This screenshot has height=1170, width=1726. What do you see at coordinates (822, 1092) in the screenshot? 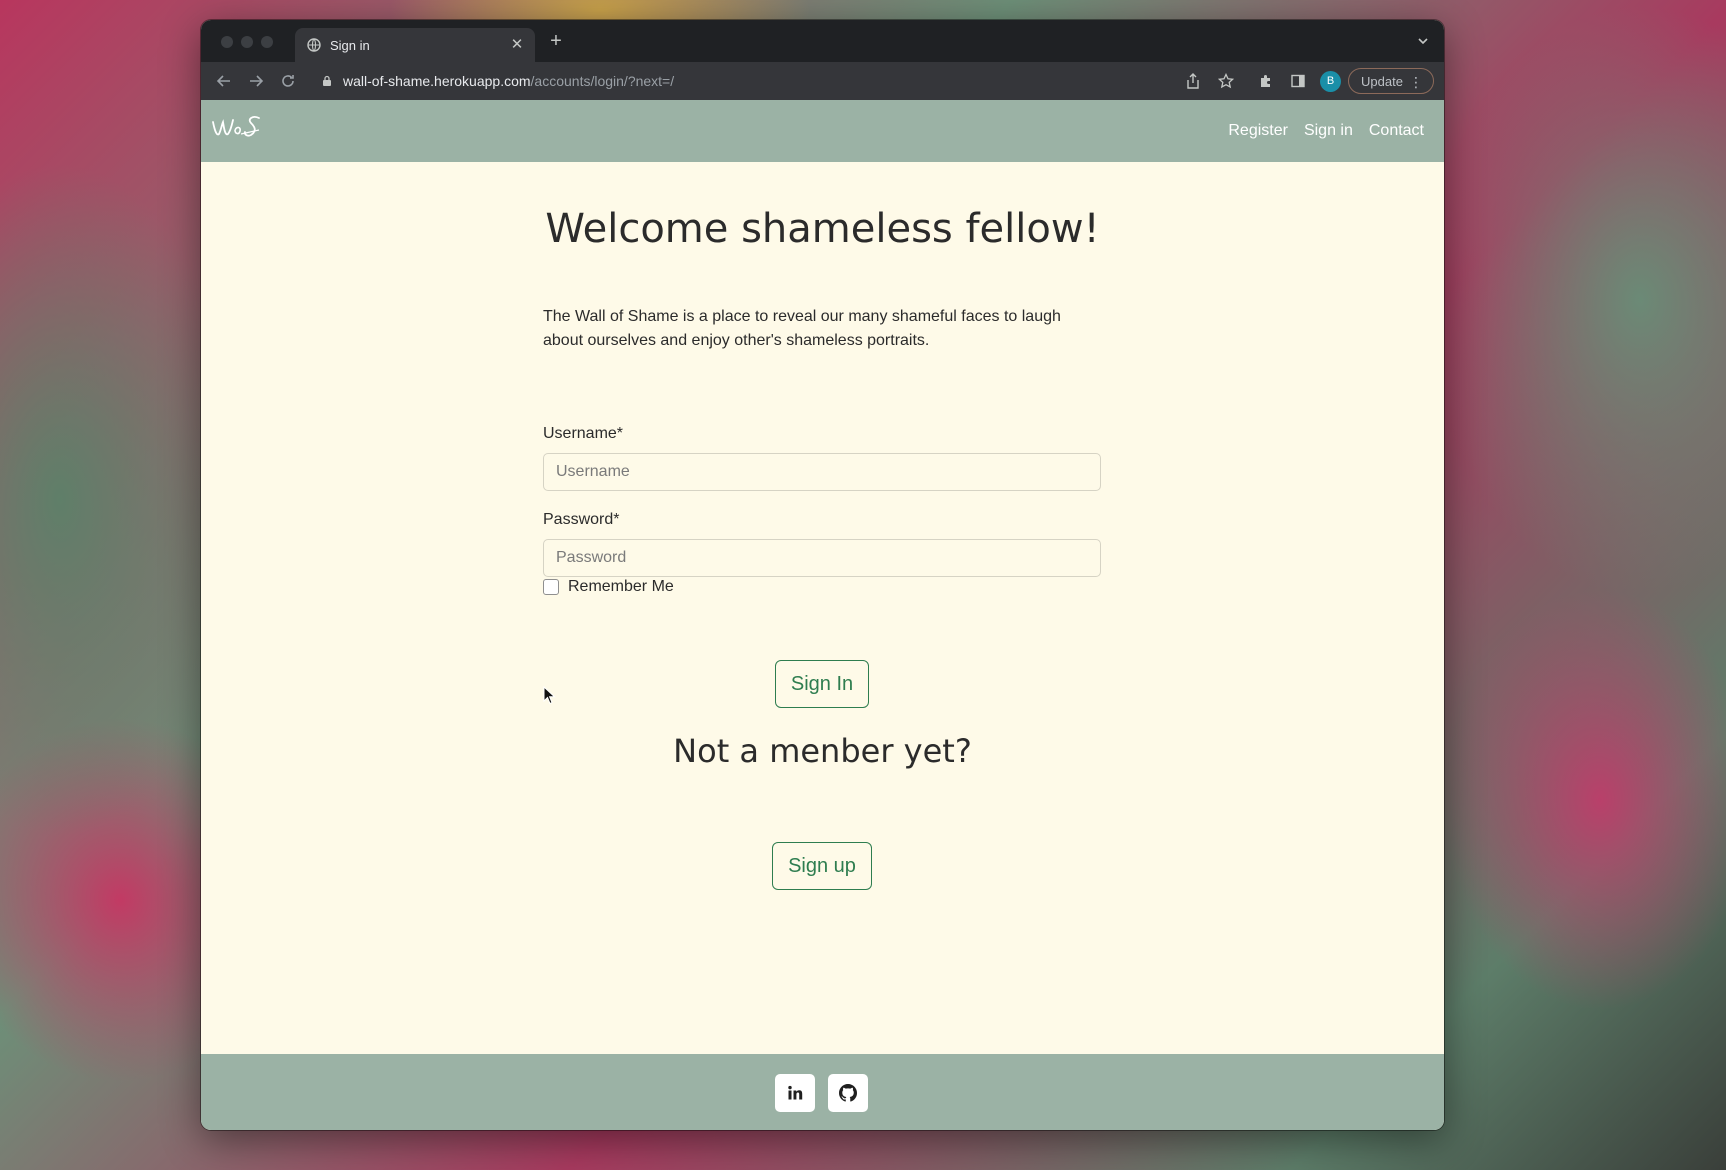
I see `site-footer` at bounding box center [822, 1092].